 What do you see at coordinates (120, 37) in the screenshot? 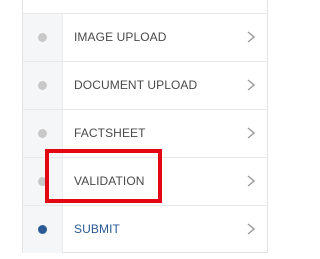
I see `step-label: IMAGE UPLOAD` at bounding box center [120, 37].